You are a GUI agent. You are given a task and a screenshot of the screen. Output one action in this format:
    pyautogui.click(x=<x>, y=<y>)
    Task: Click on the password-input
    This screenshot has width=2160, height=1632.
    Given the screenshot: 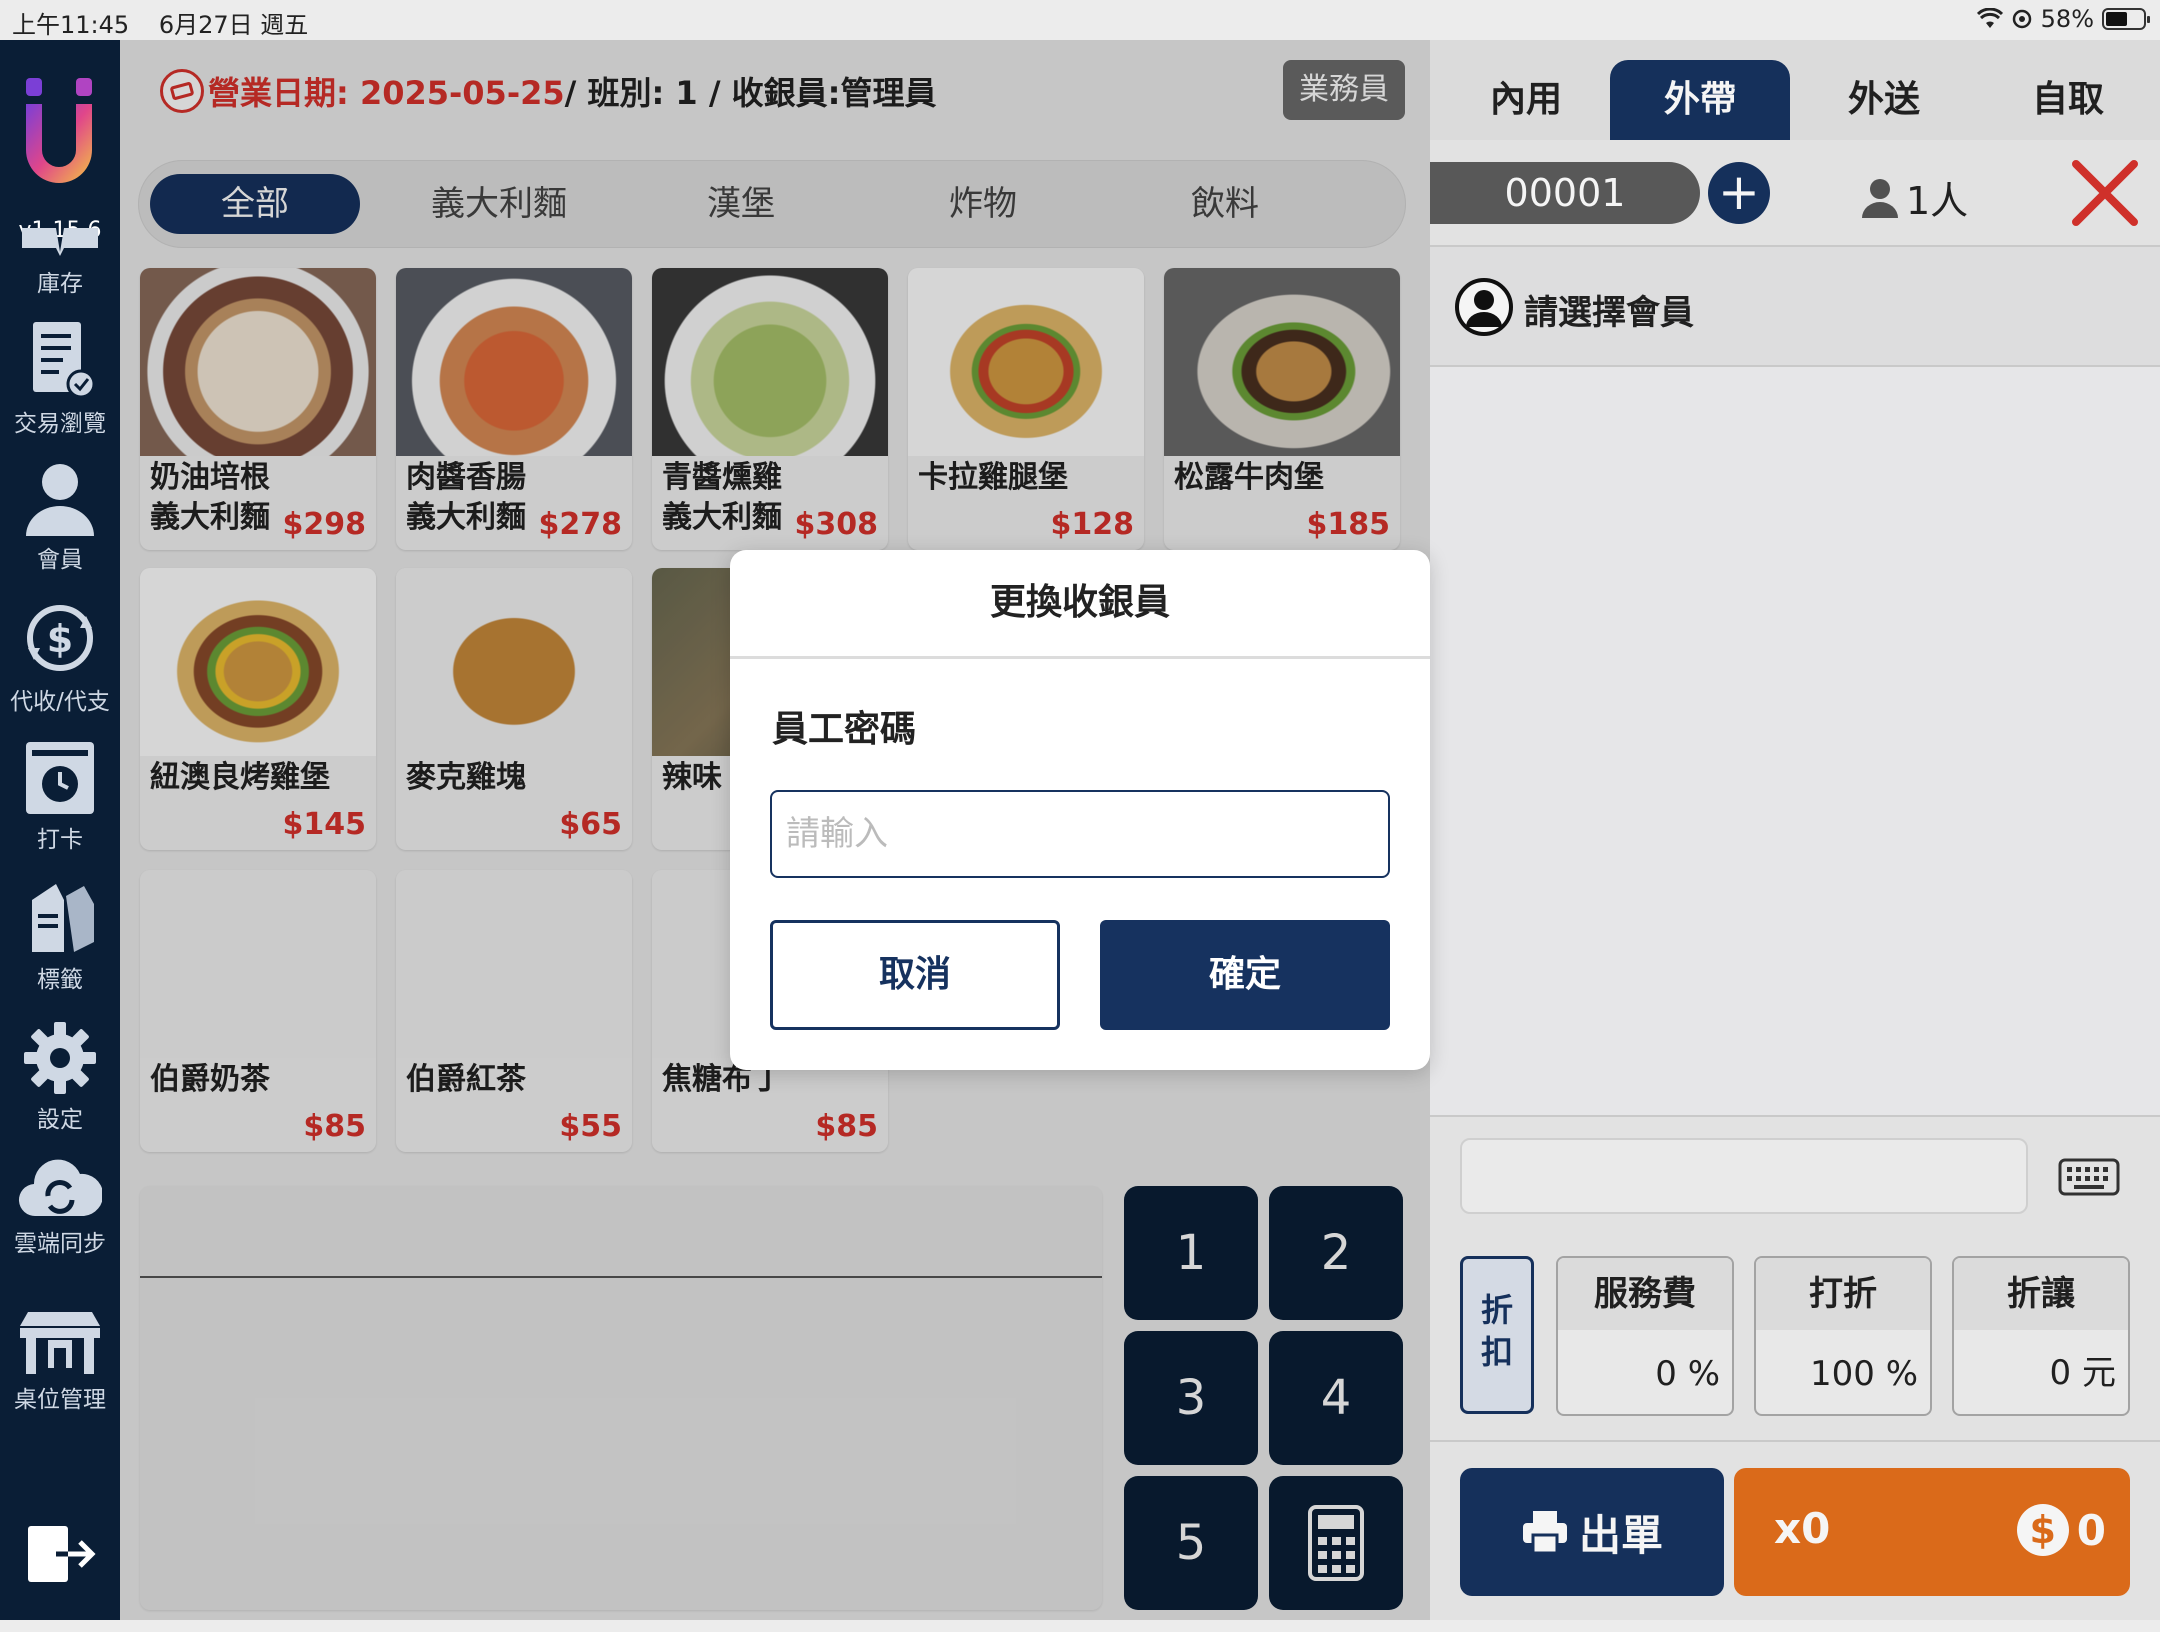 What is the action you would take?
    pyautogui.click(x=1080, y=834)
    